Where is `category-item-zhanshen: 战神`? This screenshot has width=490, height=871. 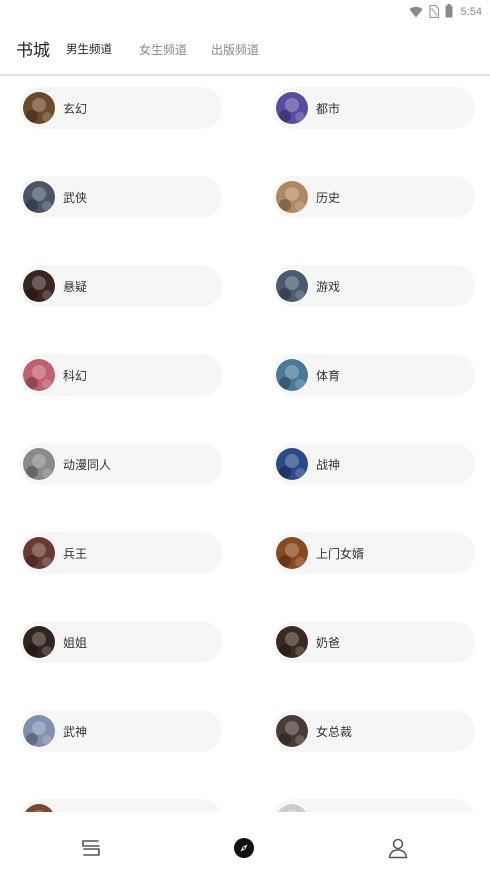 category-item-zhanshen: 战神 is located at coordinates (374, 464).